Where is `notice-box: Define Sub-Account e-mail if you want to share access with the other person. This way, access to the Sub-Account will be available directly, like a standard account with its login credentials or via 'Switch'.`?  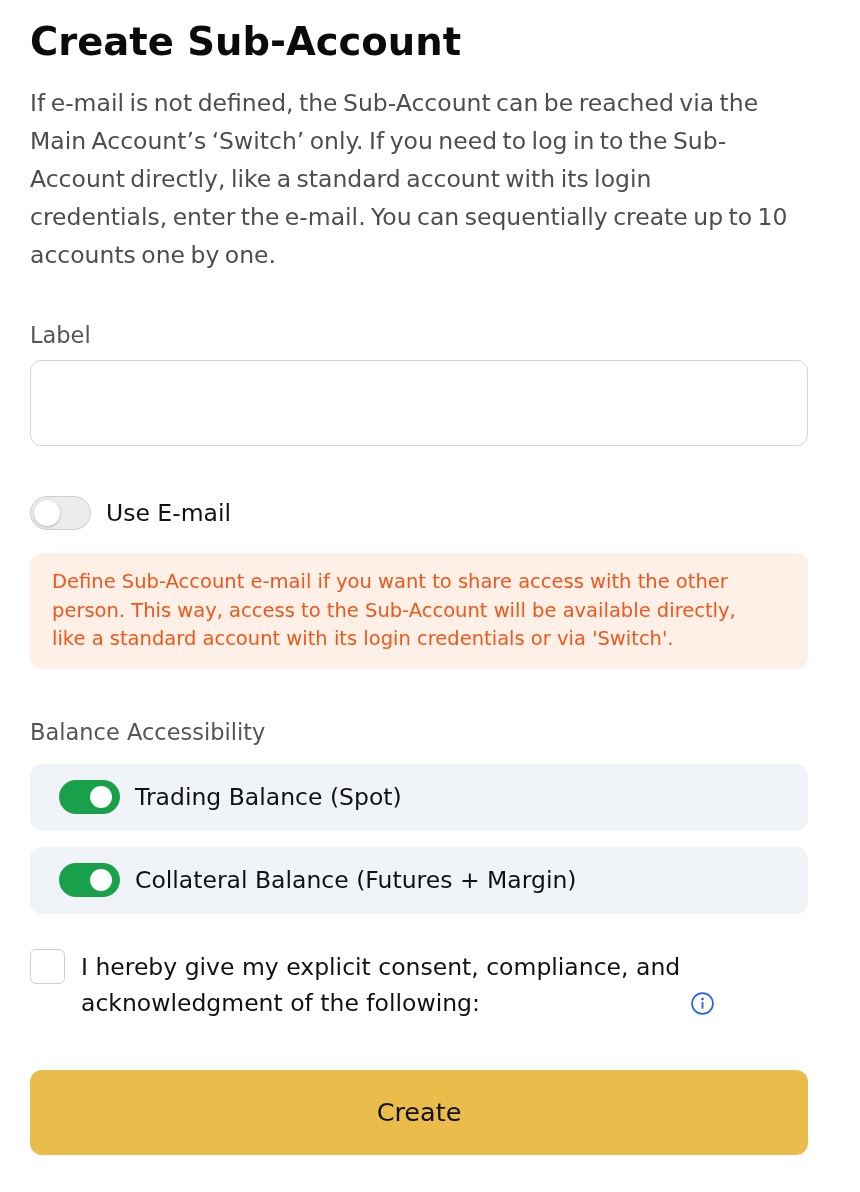
notice-box: Define Sub-Account e-mail if you want to share access with the other person. This way, access to the Sub-Account will be available directly, like a standard account with its login credentials or via 'Switch'. is located at coordinates (419, 611).